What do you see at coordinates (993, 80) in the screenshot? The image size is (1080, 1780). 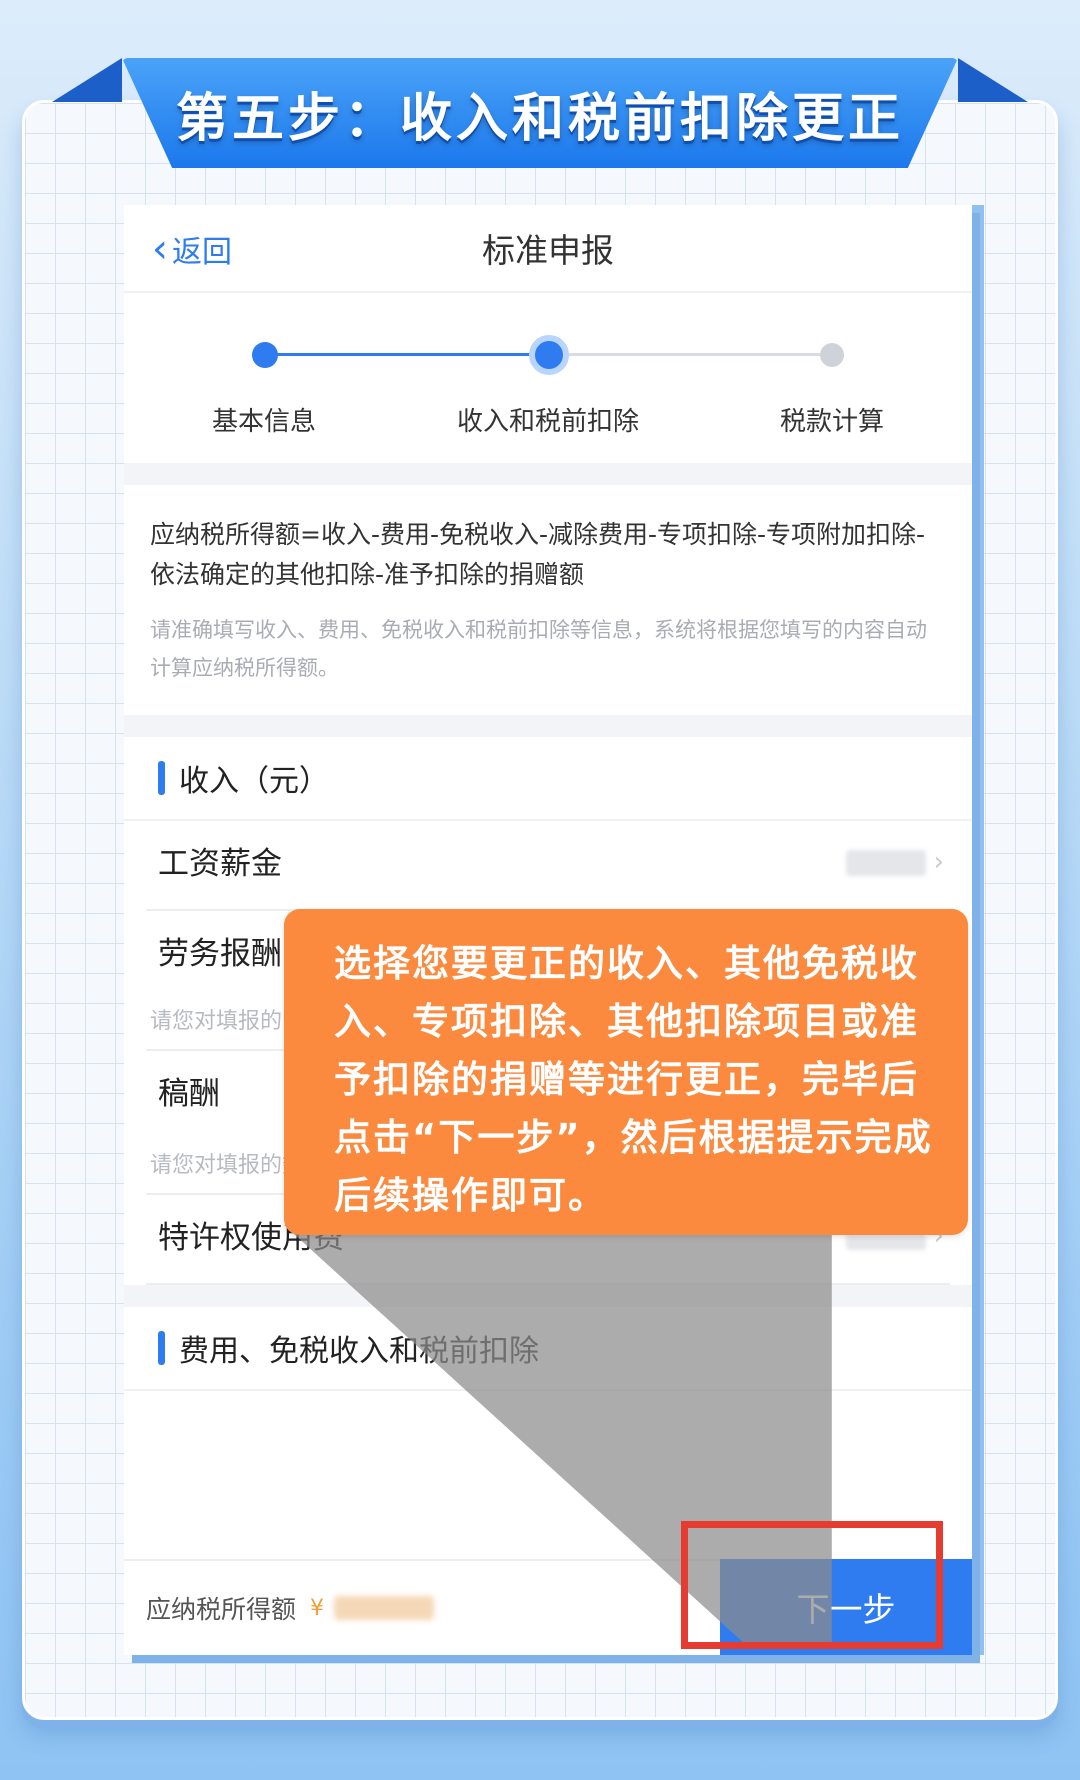 I see `banner-right-wing` at bounding box center [993, 80].